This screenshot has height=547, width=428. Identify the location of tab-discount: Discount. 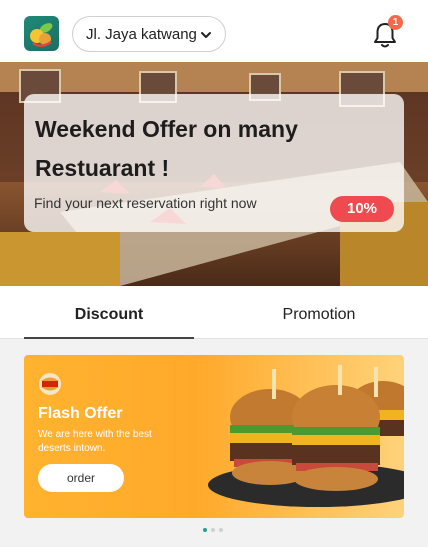
(109, 312).